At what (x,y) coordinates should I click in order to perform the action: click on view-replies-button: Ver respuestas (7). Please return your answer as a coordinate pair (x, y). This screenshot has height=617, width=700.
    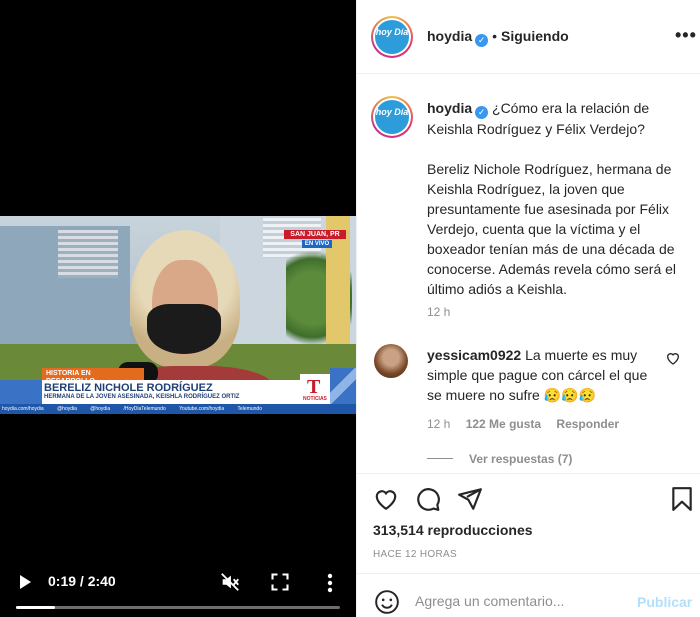
    Looking at the image, I should click on (499, 459).